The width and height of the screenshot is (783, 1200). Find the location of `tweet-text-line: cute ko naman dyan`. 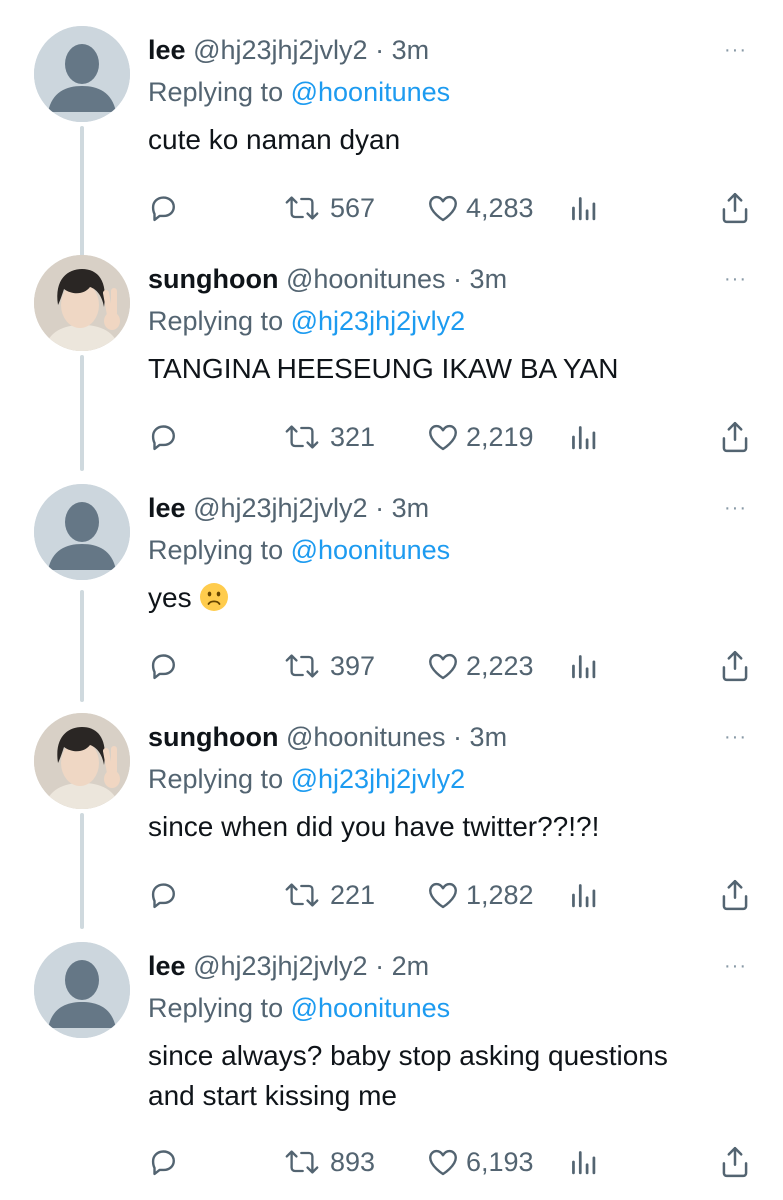

tweet-text-line: cute ko naman dyan is located at coordinates (274, 139).